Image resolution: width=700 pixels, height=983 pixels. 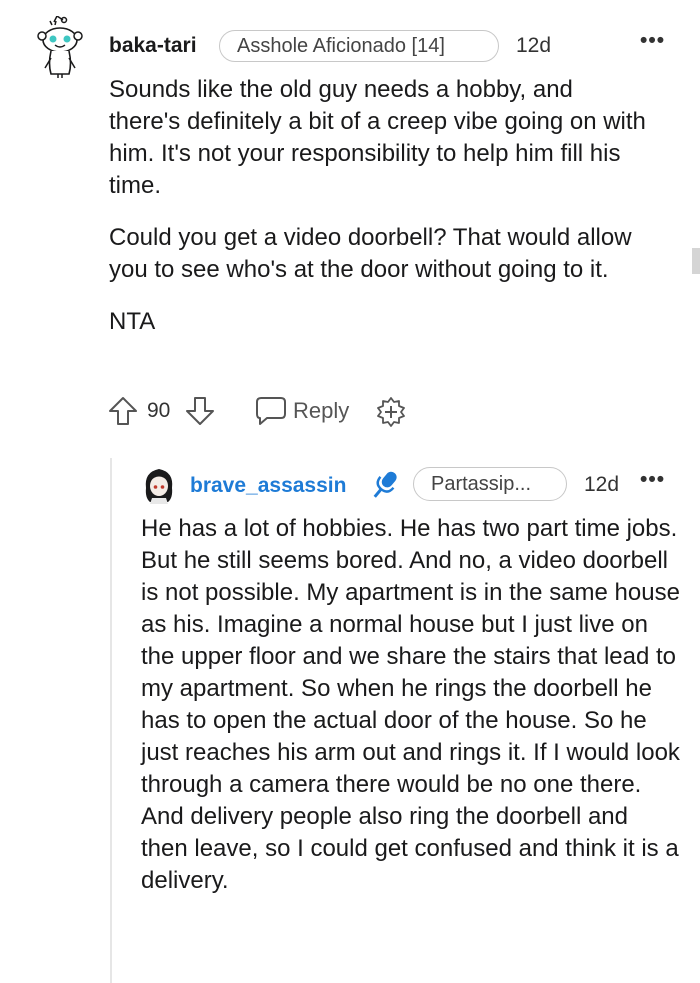 I want to click on reply-bubble-icon, so click(x=271, y=411).